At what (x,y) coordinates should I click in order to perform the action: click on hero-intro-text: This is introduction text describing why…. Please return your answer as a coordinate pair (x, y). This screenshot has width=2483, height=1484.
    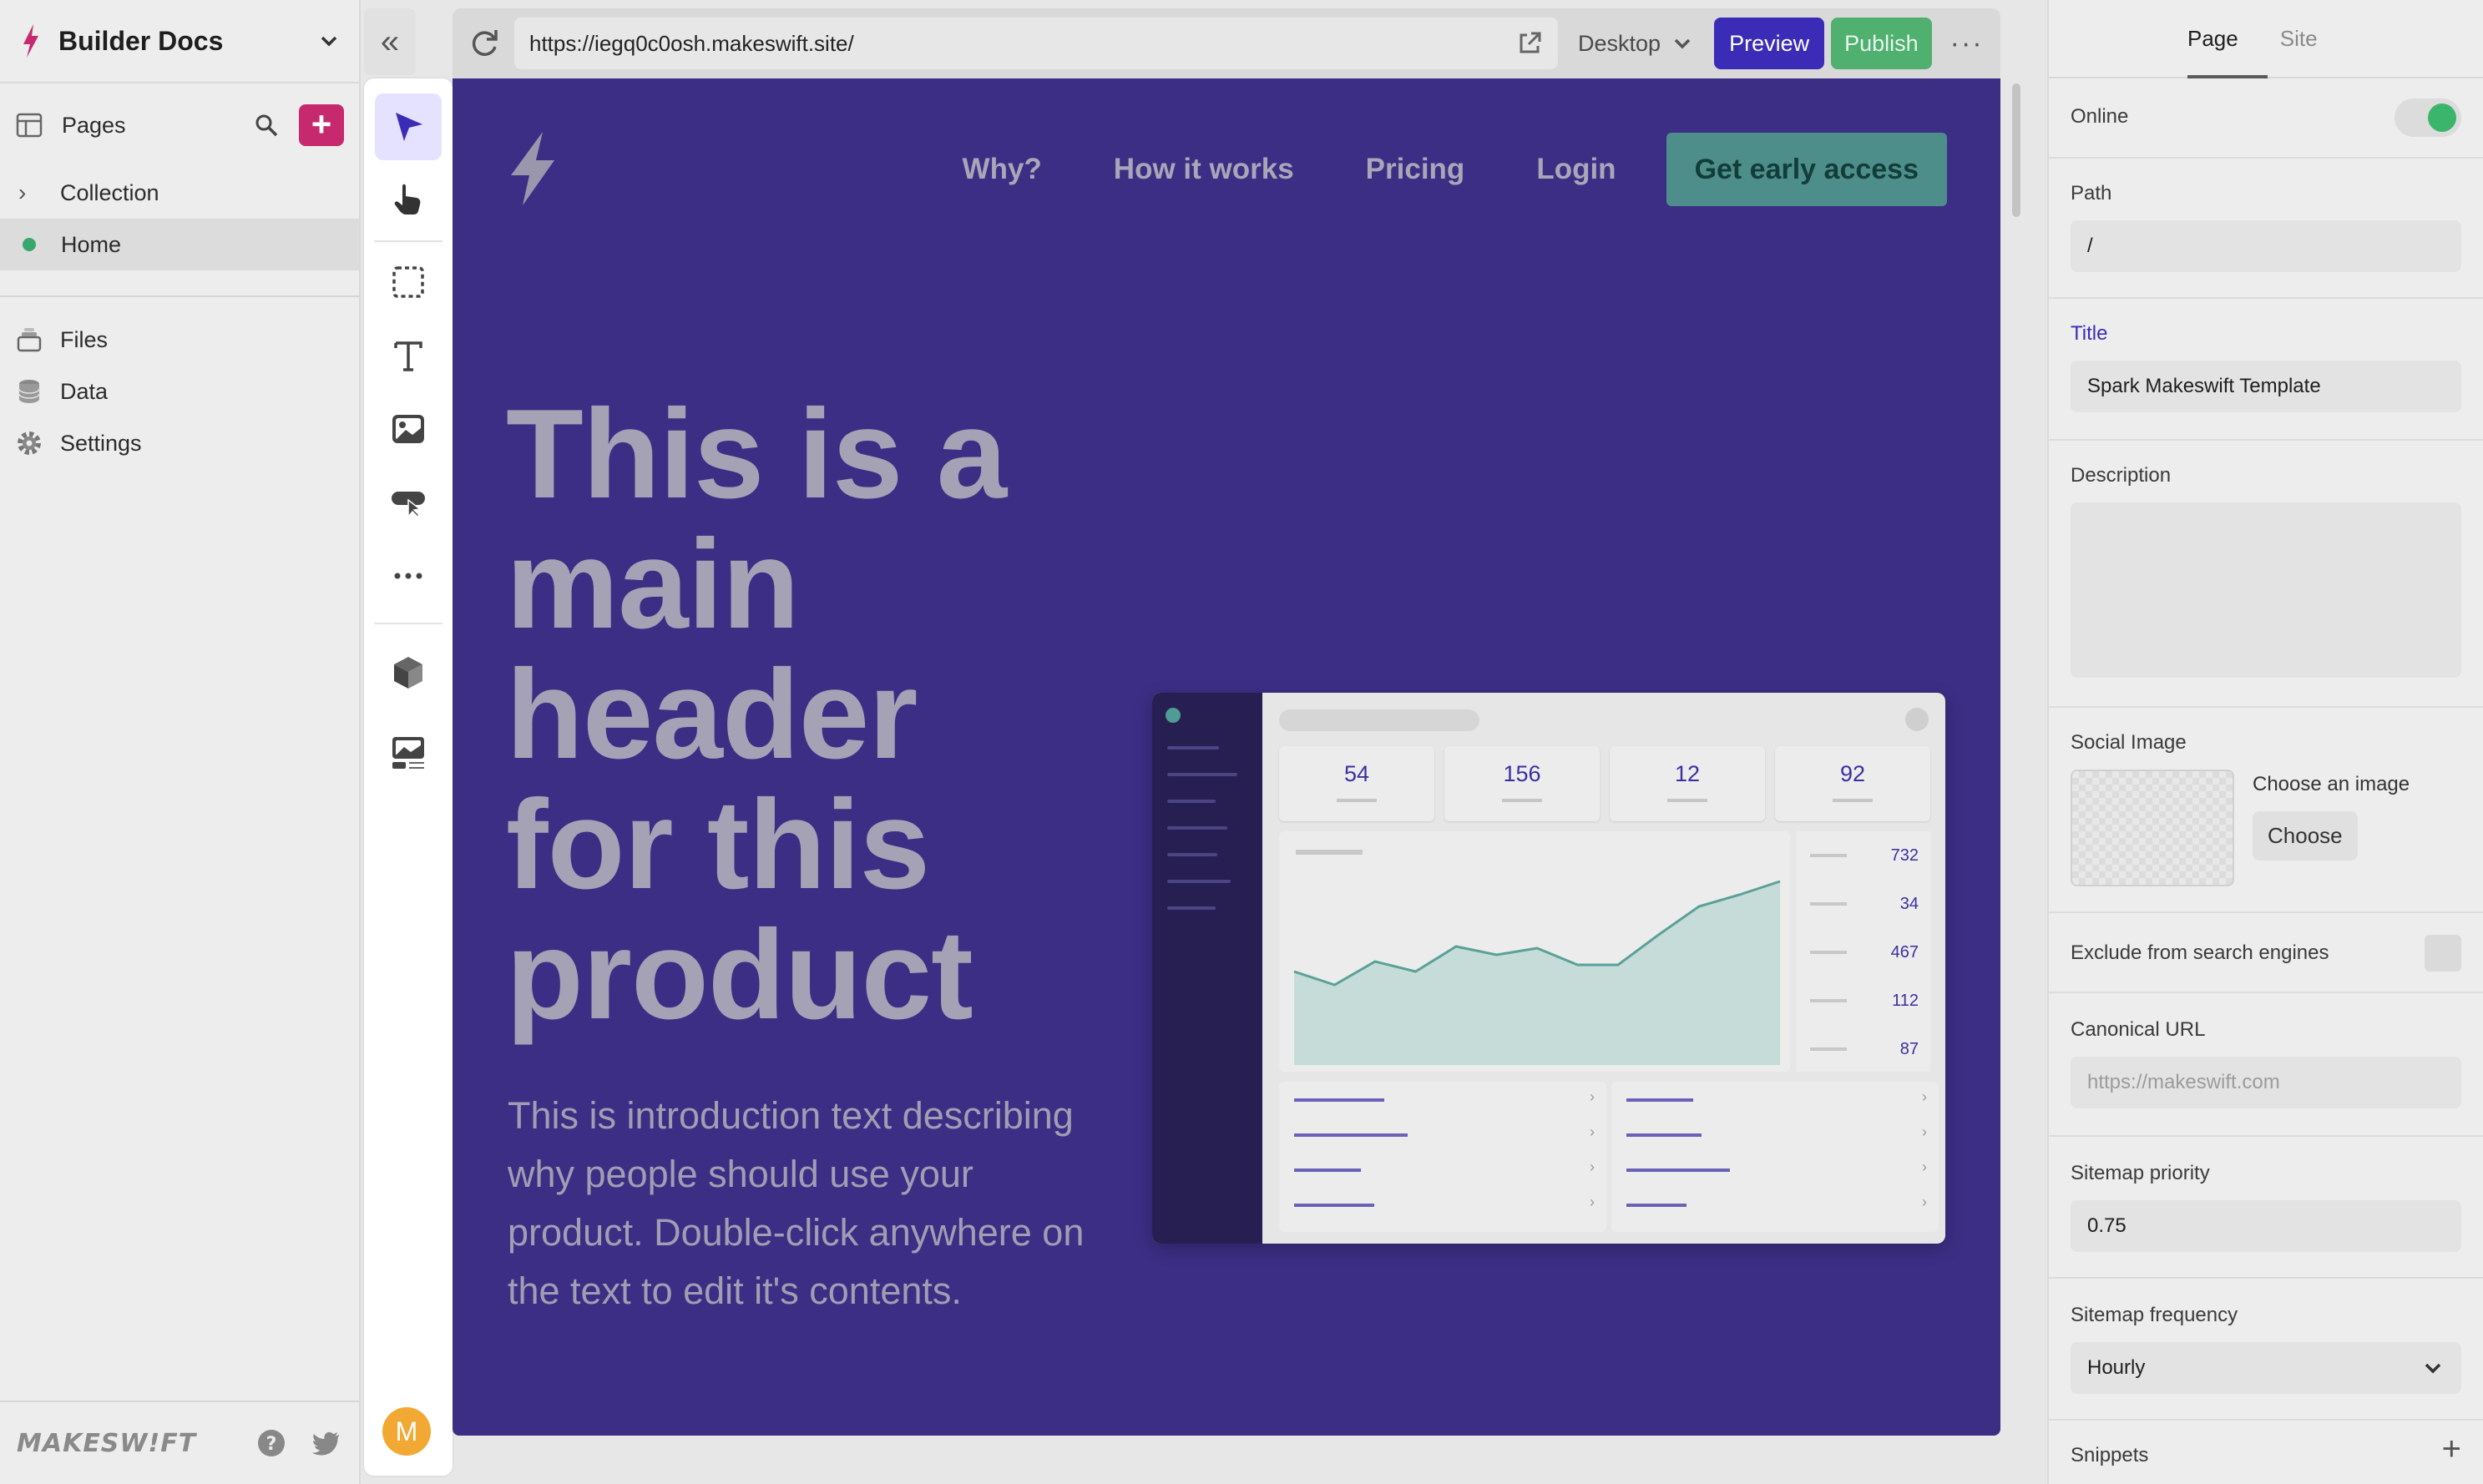
    Looking at the image, I should click on (800, 1203).